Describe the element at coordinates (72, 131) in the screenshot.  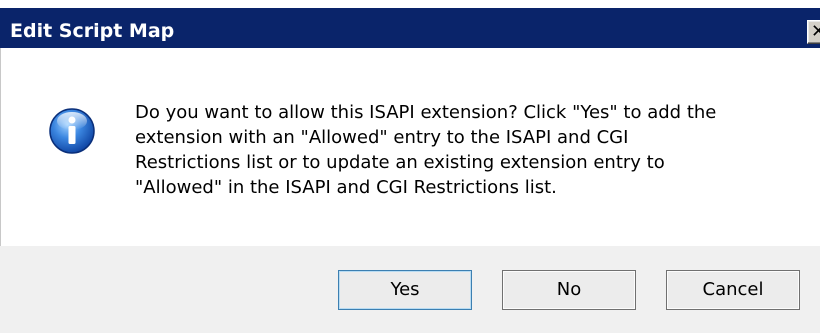
I see `info-icon` at that location.